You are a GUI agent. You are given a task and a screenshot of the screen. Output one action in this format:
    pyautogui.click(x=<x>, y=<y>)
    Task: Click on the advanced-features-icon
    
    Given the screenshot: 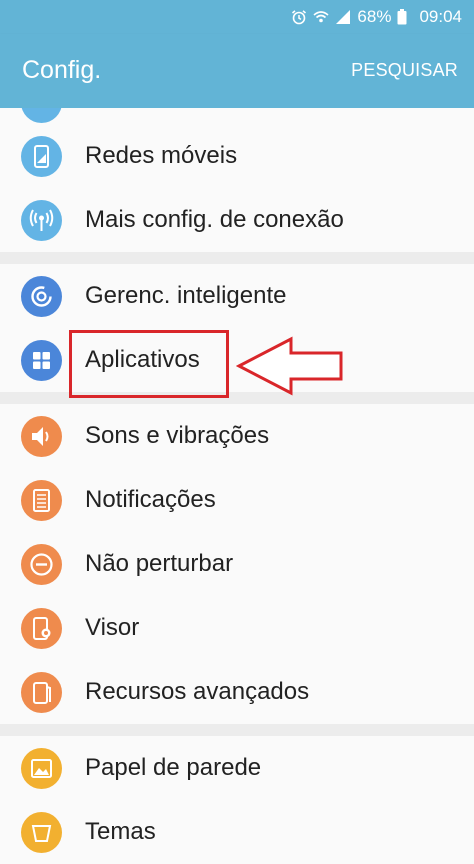 What is the action you would take?
    pyautogui.click(x=41, y=692)
    